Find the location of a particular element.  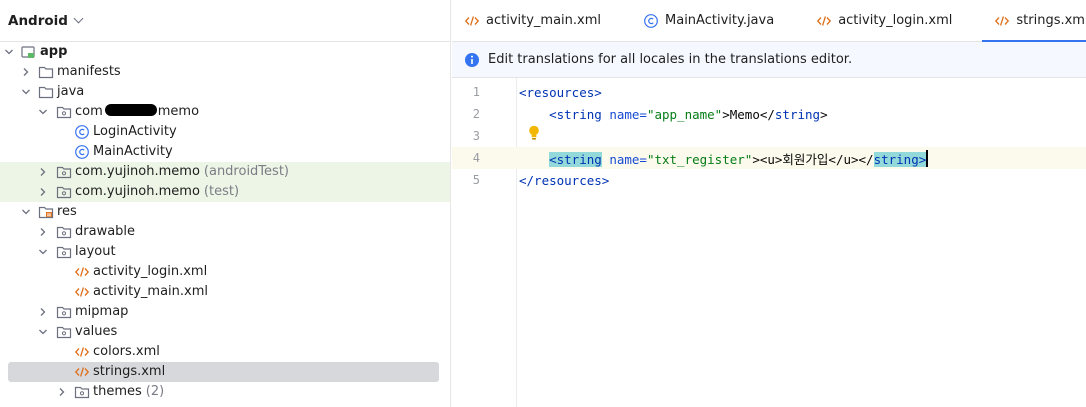

tree-item-values: values is located at coordinates (225, 332).